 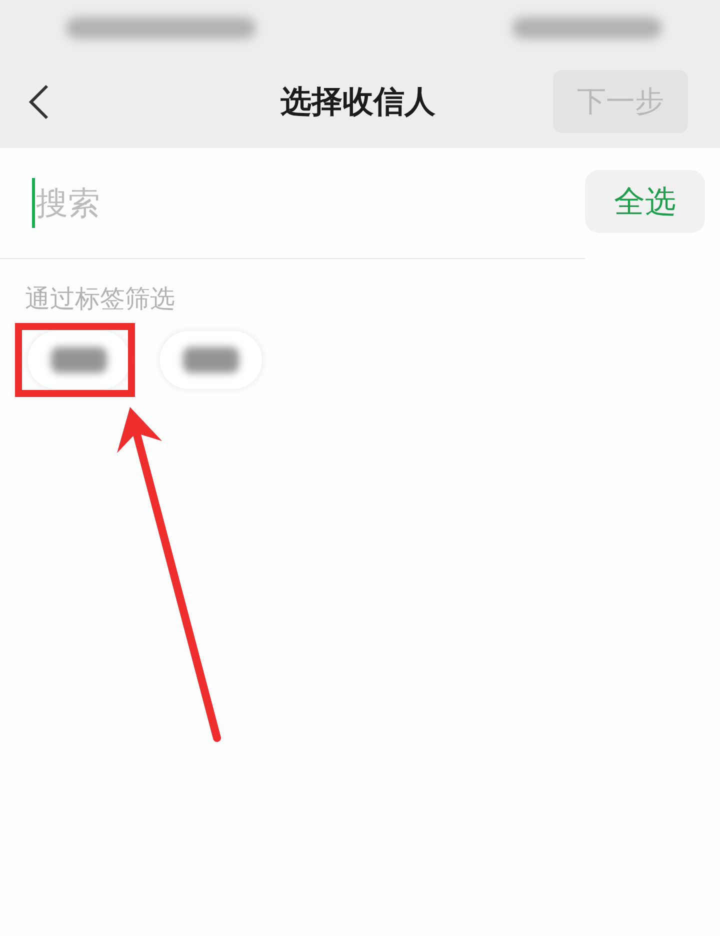 I want to click on select-all-button: 全选, so click(x=645, y=201).